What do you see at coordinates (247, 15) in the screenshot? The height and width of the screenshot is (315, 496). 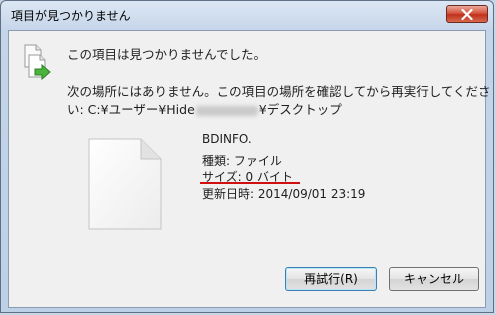 I see `title-bar: 項目が見つかりません` at bounding box center [247, 15].